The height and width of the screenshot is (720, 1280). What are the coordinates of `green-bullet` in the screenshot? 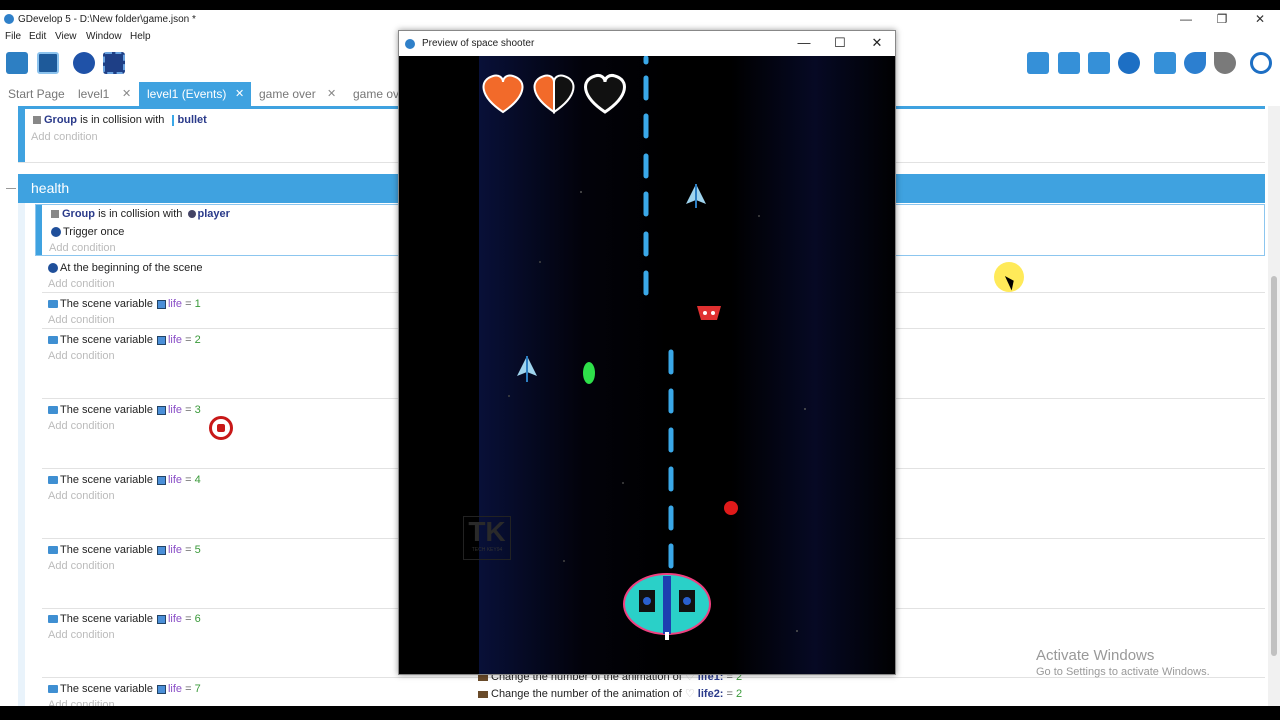 It's located at (589, 373).